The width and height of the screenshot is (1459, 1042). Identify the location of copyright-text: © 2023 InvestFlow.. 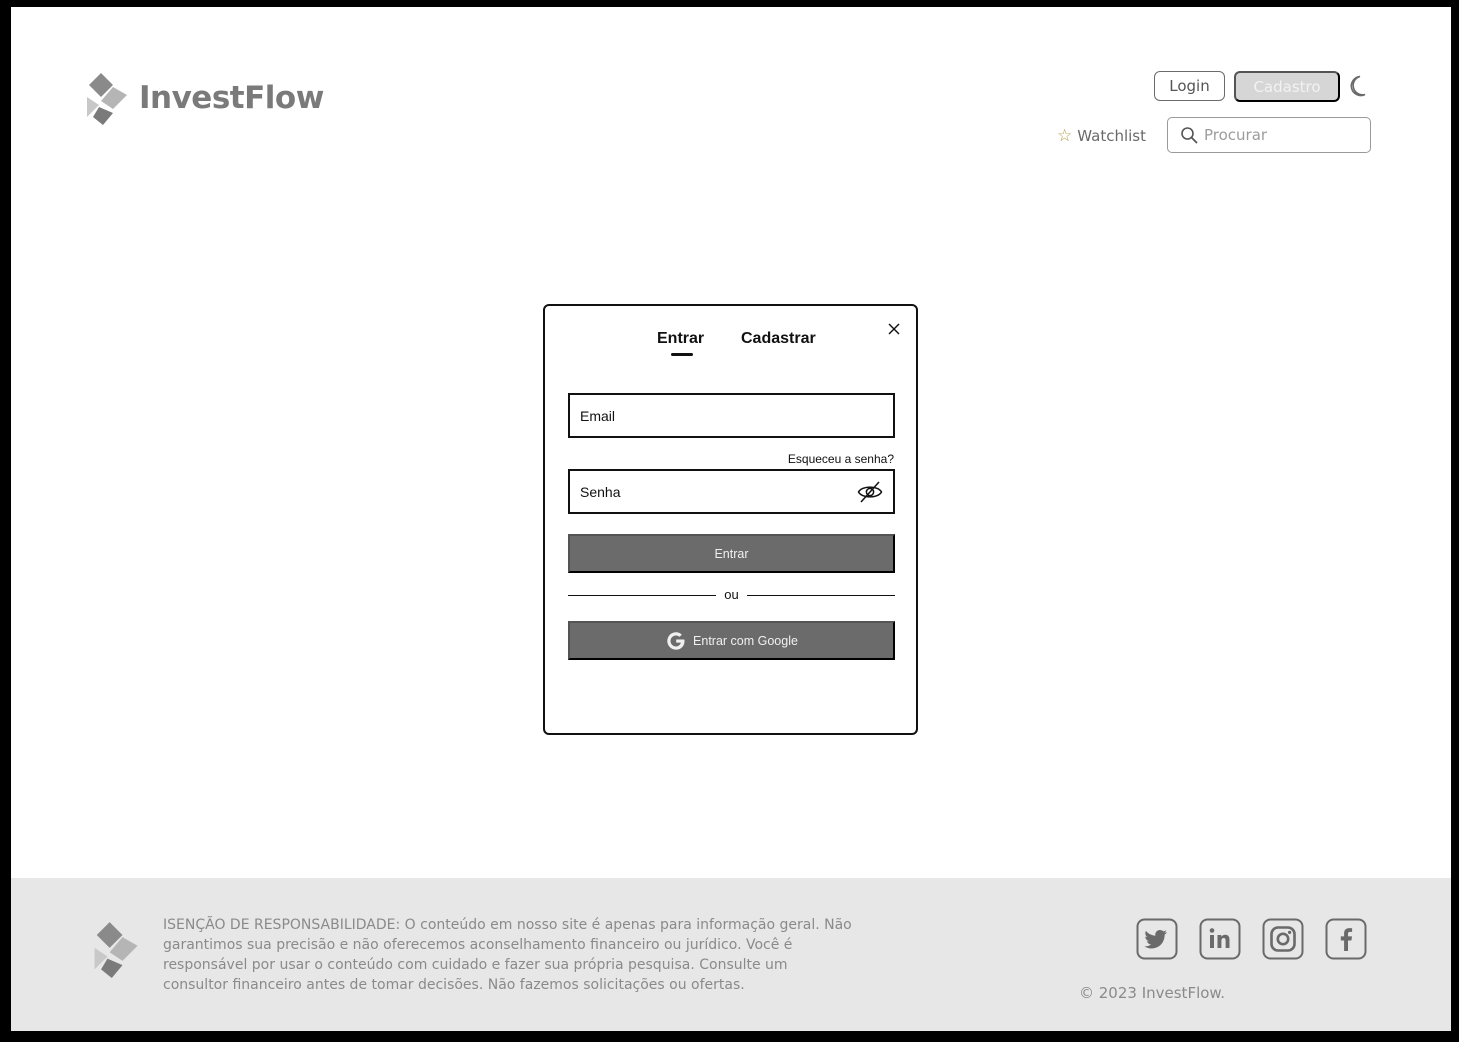
(1152, 993).